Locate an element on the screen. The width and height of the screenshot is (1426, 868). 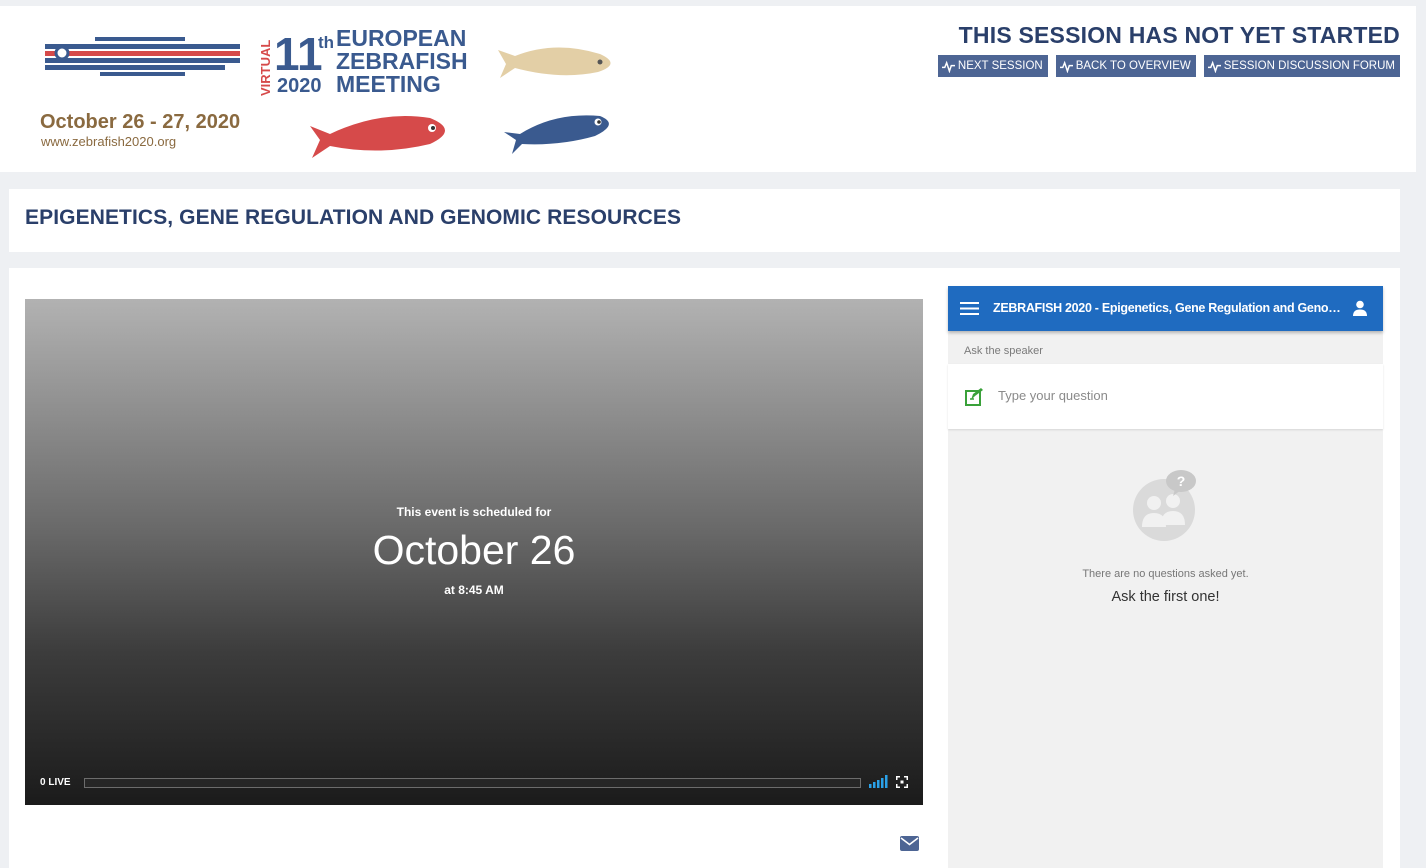
tan-fish-illustration is located at coordinates (554, 62).